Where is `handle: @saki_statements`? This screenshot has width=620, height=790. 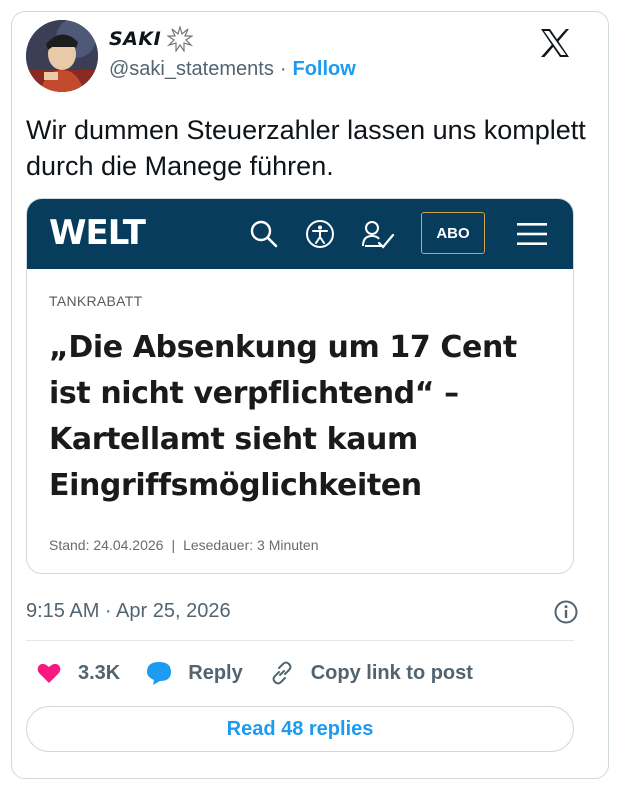
handle: @saki_statements is located at coordinates (191, 69).